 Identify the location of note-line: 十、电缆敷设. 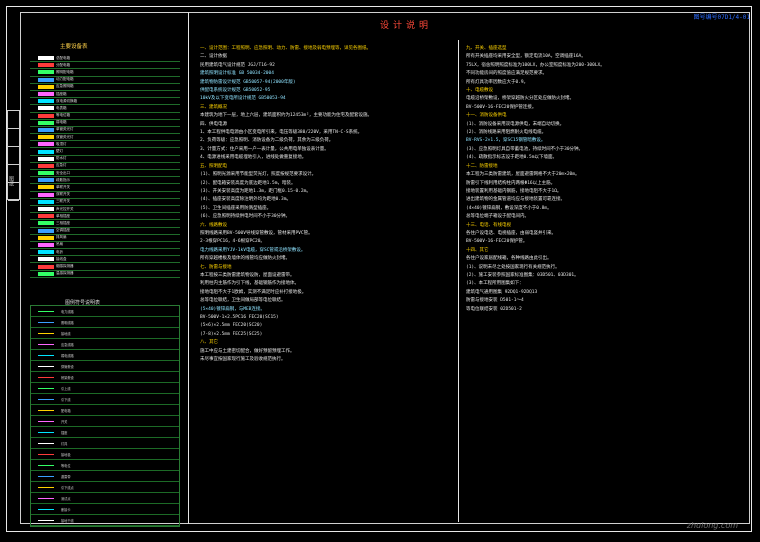
(479, 91).